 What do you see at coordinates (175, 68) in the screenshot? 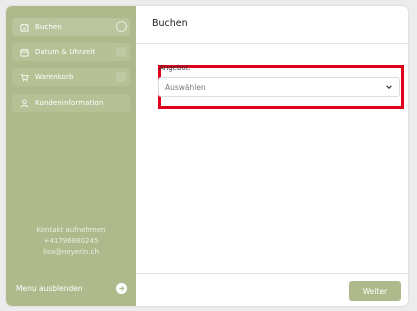
I see `offer-label: Angebot:` at bounding box center [175, 68].